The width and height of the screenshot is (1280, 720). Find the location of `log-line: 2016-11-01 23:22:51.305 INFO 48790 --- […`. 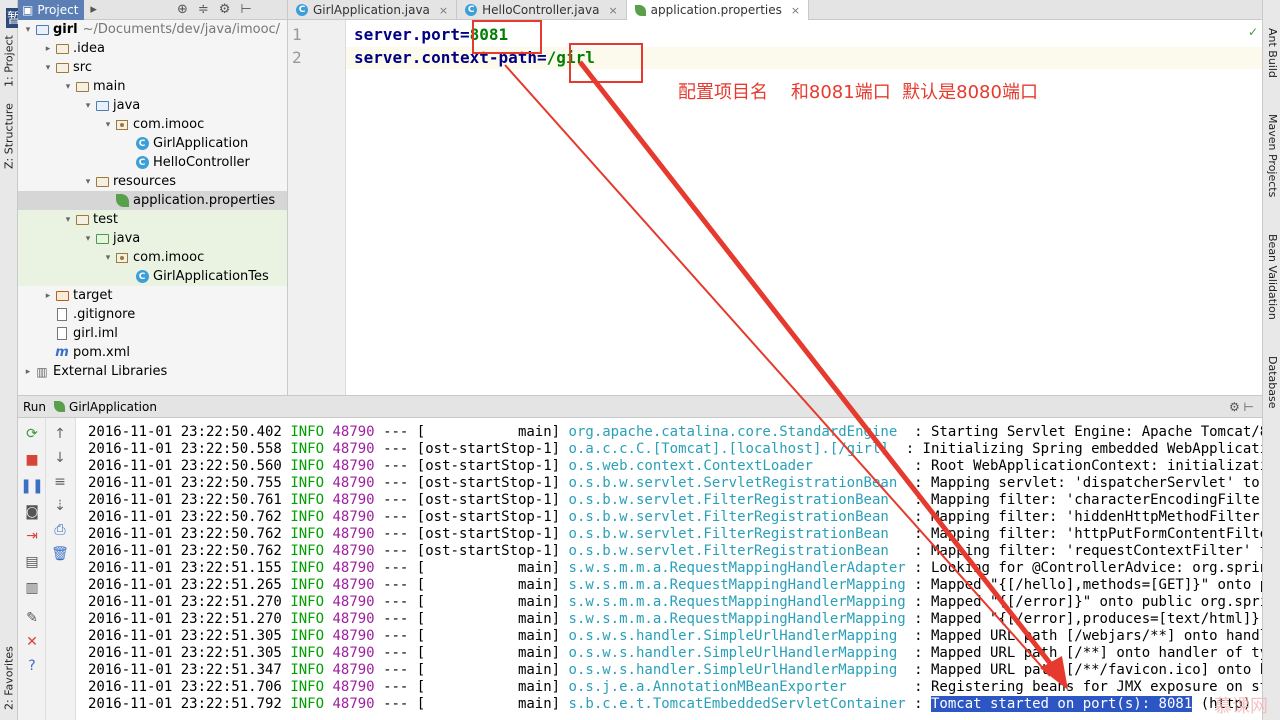

log-line: 2016-11-01 23:22:51.305 INFO 48790 --- [… is located at coordinates (675, 636).